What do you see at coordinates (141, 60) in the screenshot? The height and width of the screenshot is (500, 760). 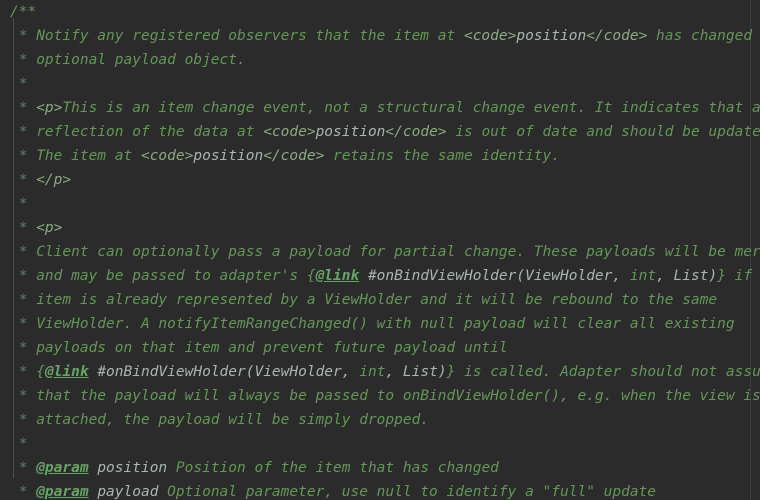 I see `code-token: optional payload object.` at bounding box center [141, 60].